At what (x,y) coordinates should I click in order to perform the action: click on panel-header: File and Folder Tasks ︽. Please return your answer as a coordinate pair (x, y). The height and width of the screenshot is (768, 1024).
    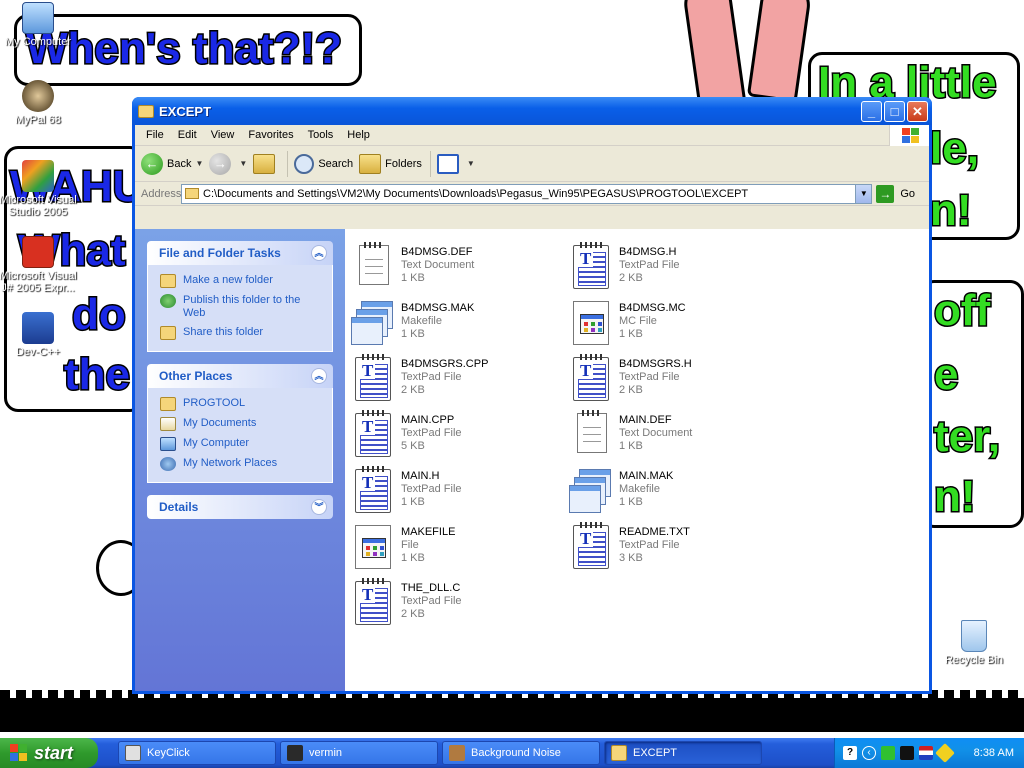
    Looking at the image, I should click on (240, 253).